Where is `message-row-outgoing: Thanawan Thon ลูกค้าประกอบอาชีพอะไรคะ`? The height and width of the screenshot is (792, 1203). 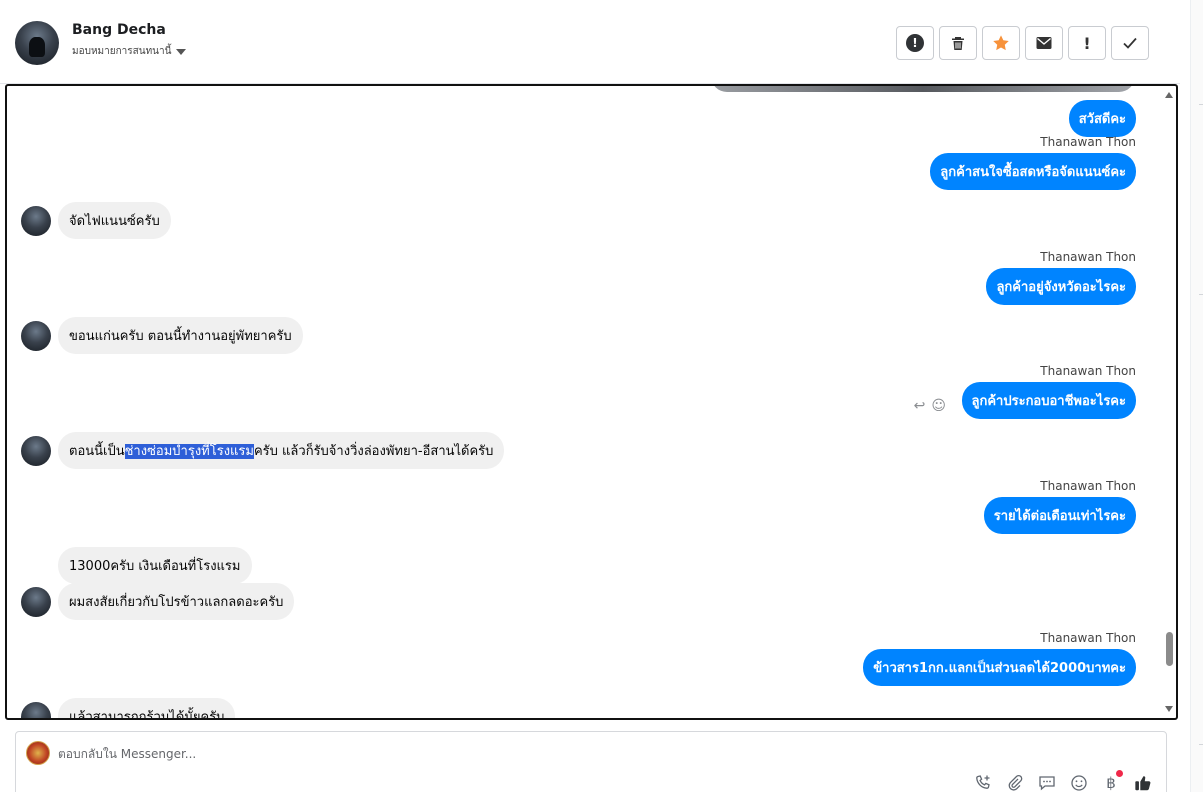 message-row-outgoing: Thanawan Thon ลูกค้าประกอบอาชีพอะไรคะ is located at coordinates (1048, 391).